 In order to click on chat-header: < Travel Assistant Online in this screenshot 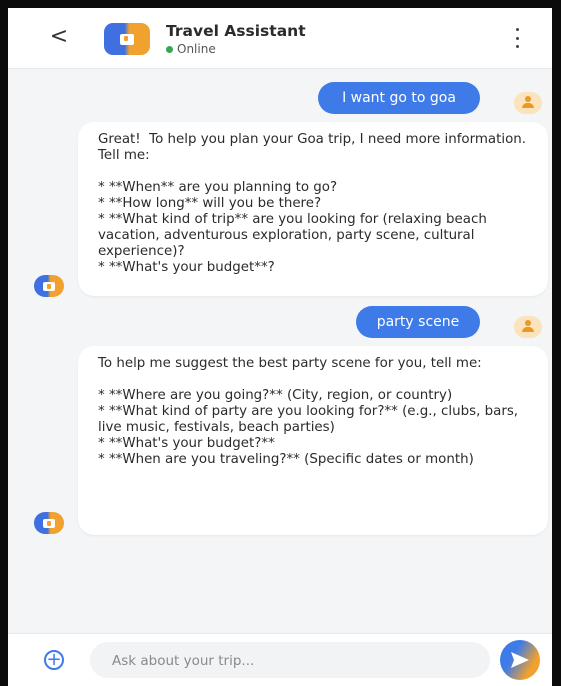, I will do `click(280, 38)`.